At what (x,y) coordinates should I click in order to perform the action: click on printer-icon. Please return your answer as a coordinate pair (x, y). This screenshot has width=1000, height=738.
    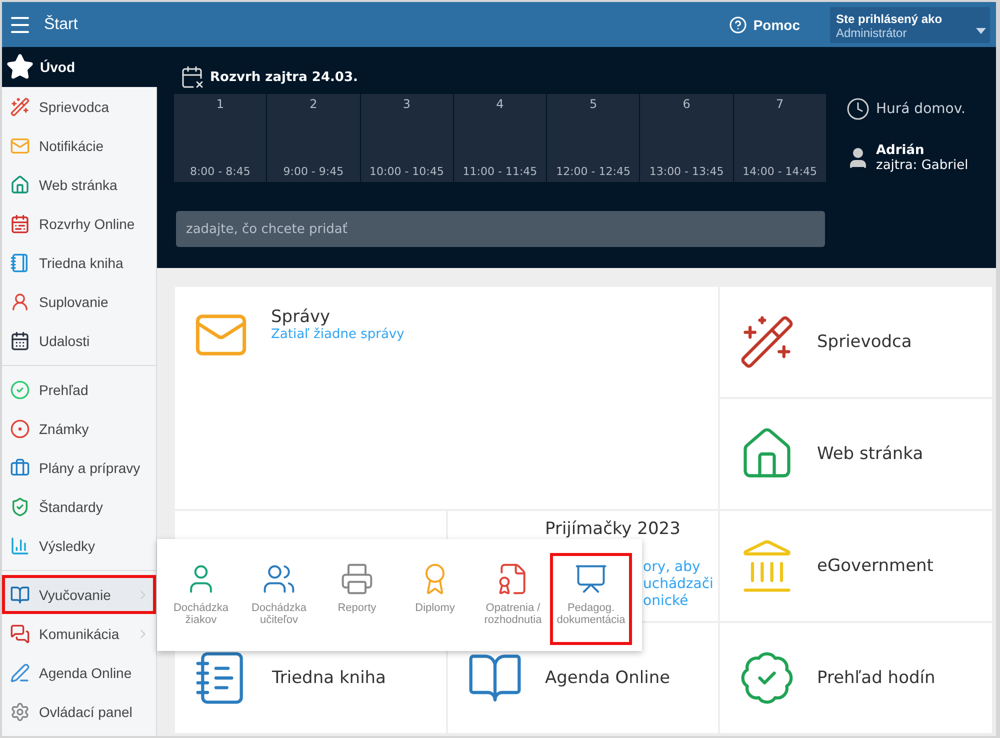
    Looking at the image, I should click on (357, 579).